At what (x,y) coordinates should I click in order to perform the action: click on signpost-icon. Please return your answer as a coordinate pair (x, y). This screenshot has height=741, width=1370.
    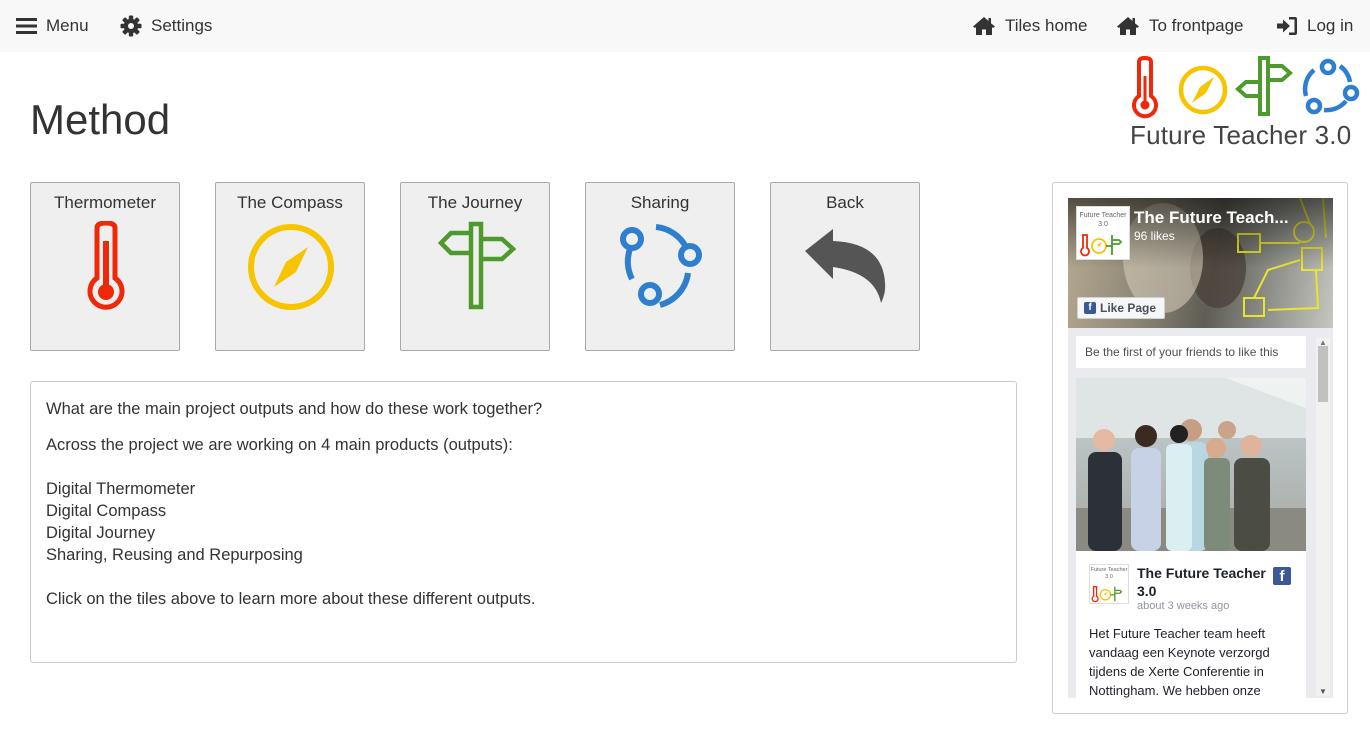
    Looking at the image, I should click on (477, 265).